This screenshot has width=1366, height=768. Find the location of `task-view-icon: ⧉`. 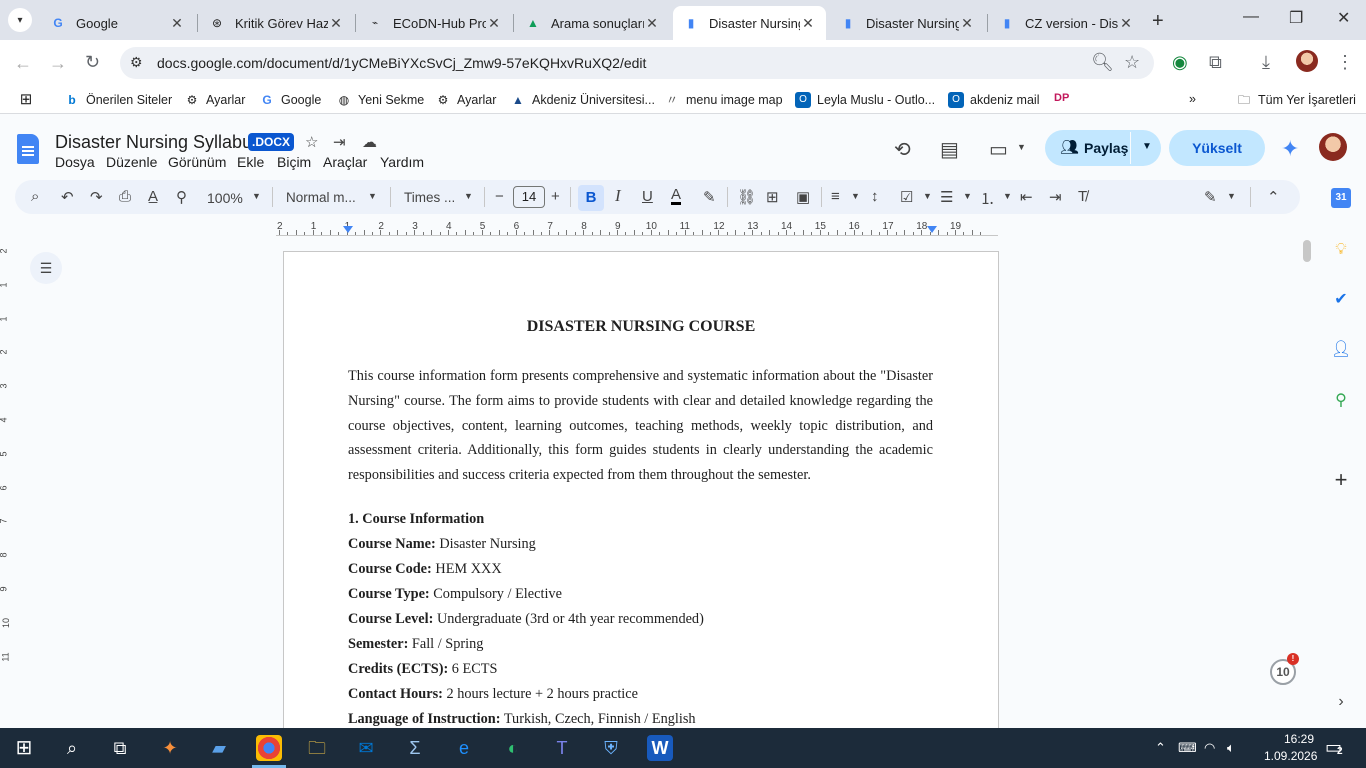

task-view-icon: ⧉ is located at coordinates (120, 748).